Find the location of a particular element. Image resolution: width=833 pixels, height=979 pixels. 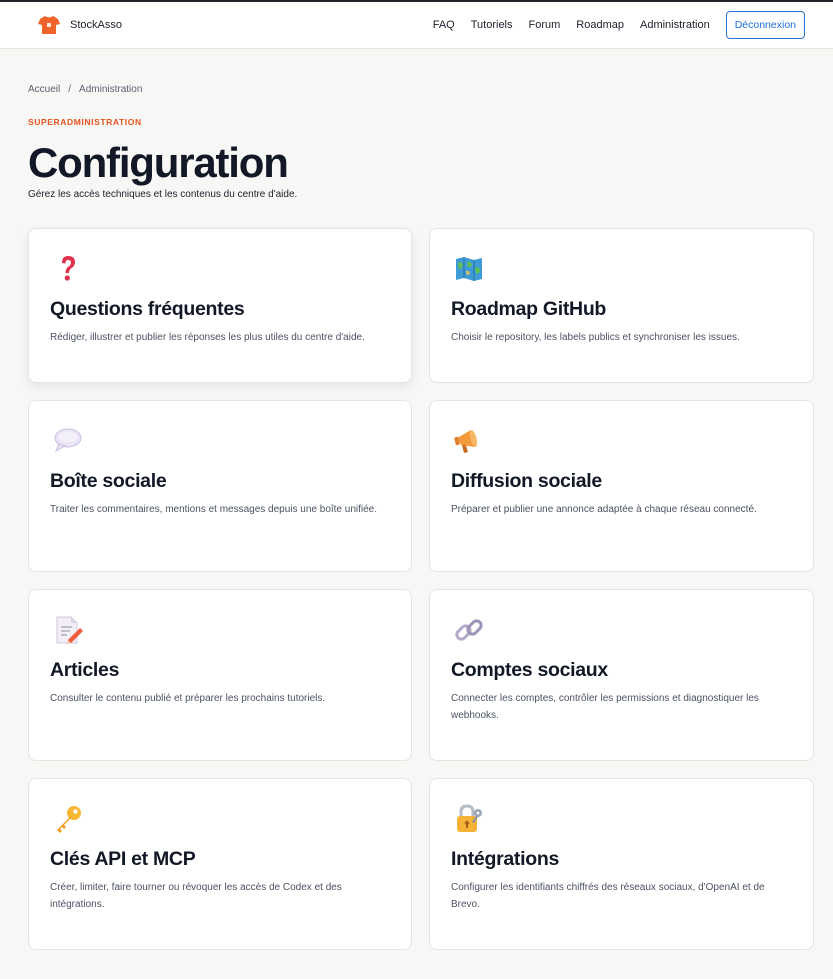

card-title: Roadmap GitHub is located at coordinates (529, 309).